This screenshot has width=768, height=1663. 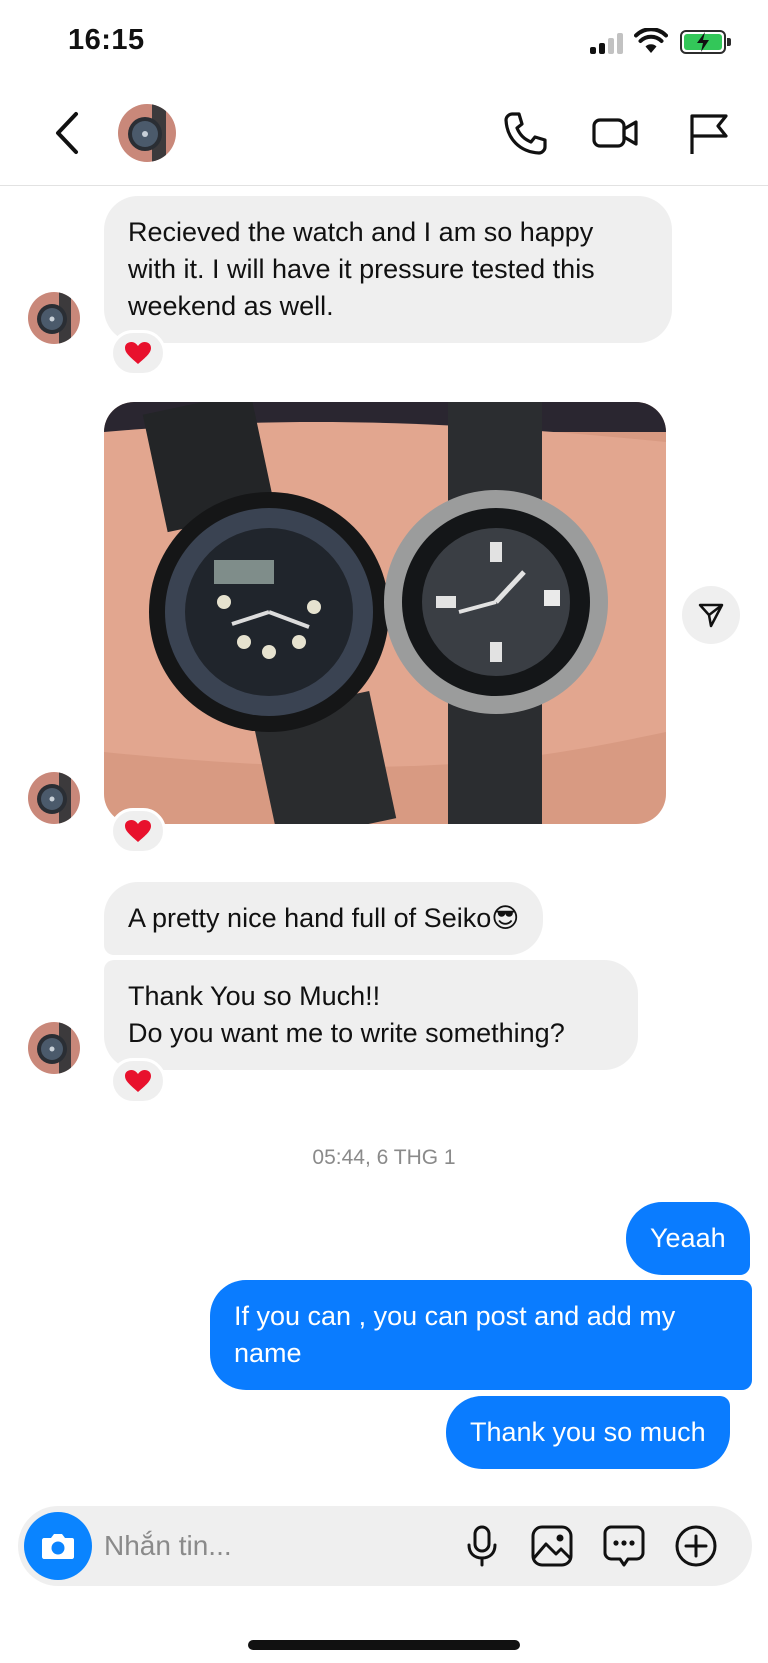 What do you see at coordinates (68, 133) in the screenshot?
I see `back-chevron-icon` at bounding box center [68, 133].